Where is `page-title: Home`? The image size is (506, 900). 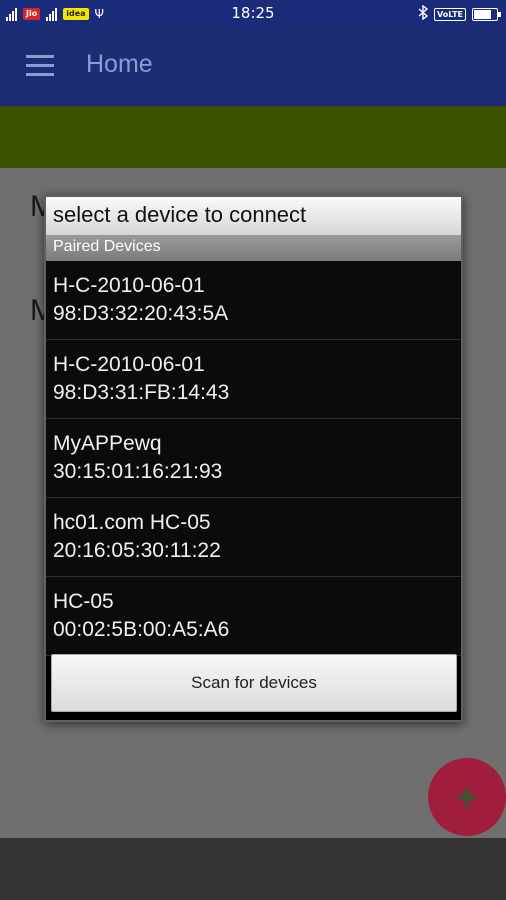 page-title: Home is located at coordinates (119, 64).